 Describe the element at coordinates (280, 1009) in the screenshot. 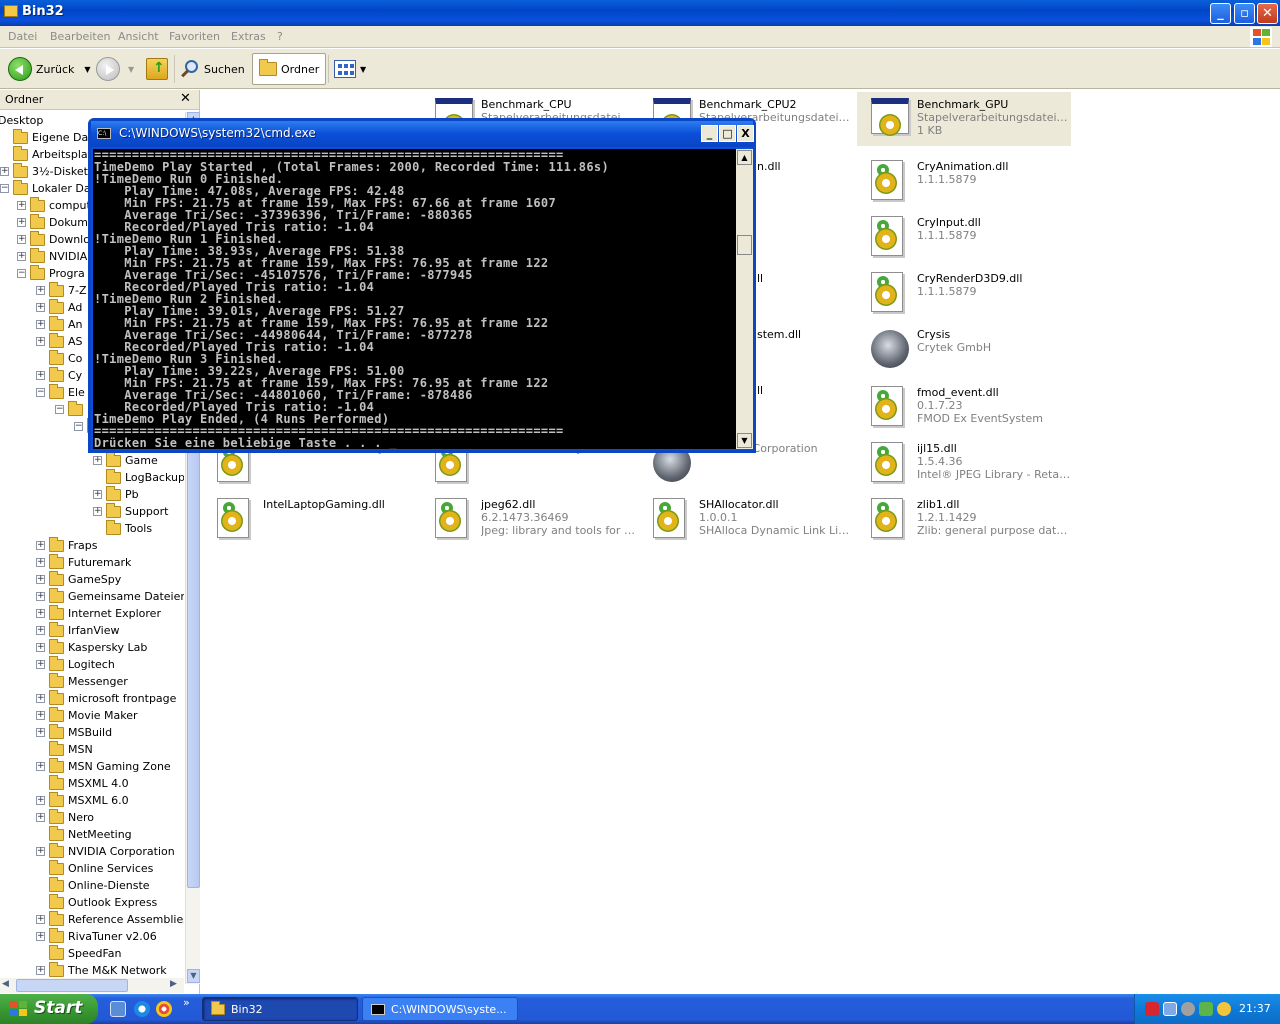

I see `taskbar-item-bin32: Bin32` at that location.